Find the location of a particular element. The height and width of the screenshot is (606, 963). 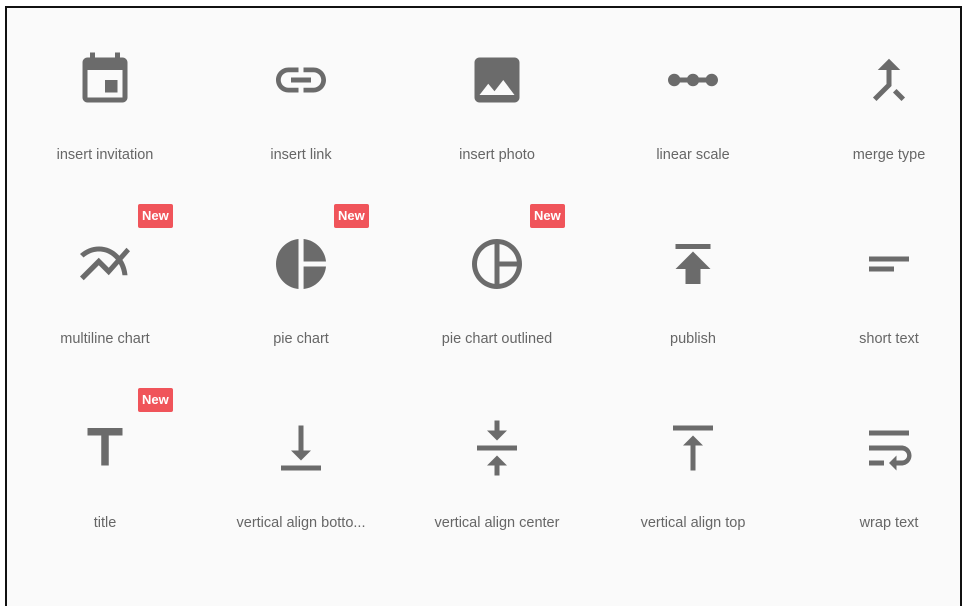

icon-tile-insert-invitation: insert invitation is located at coordinates (105, 93).